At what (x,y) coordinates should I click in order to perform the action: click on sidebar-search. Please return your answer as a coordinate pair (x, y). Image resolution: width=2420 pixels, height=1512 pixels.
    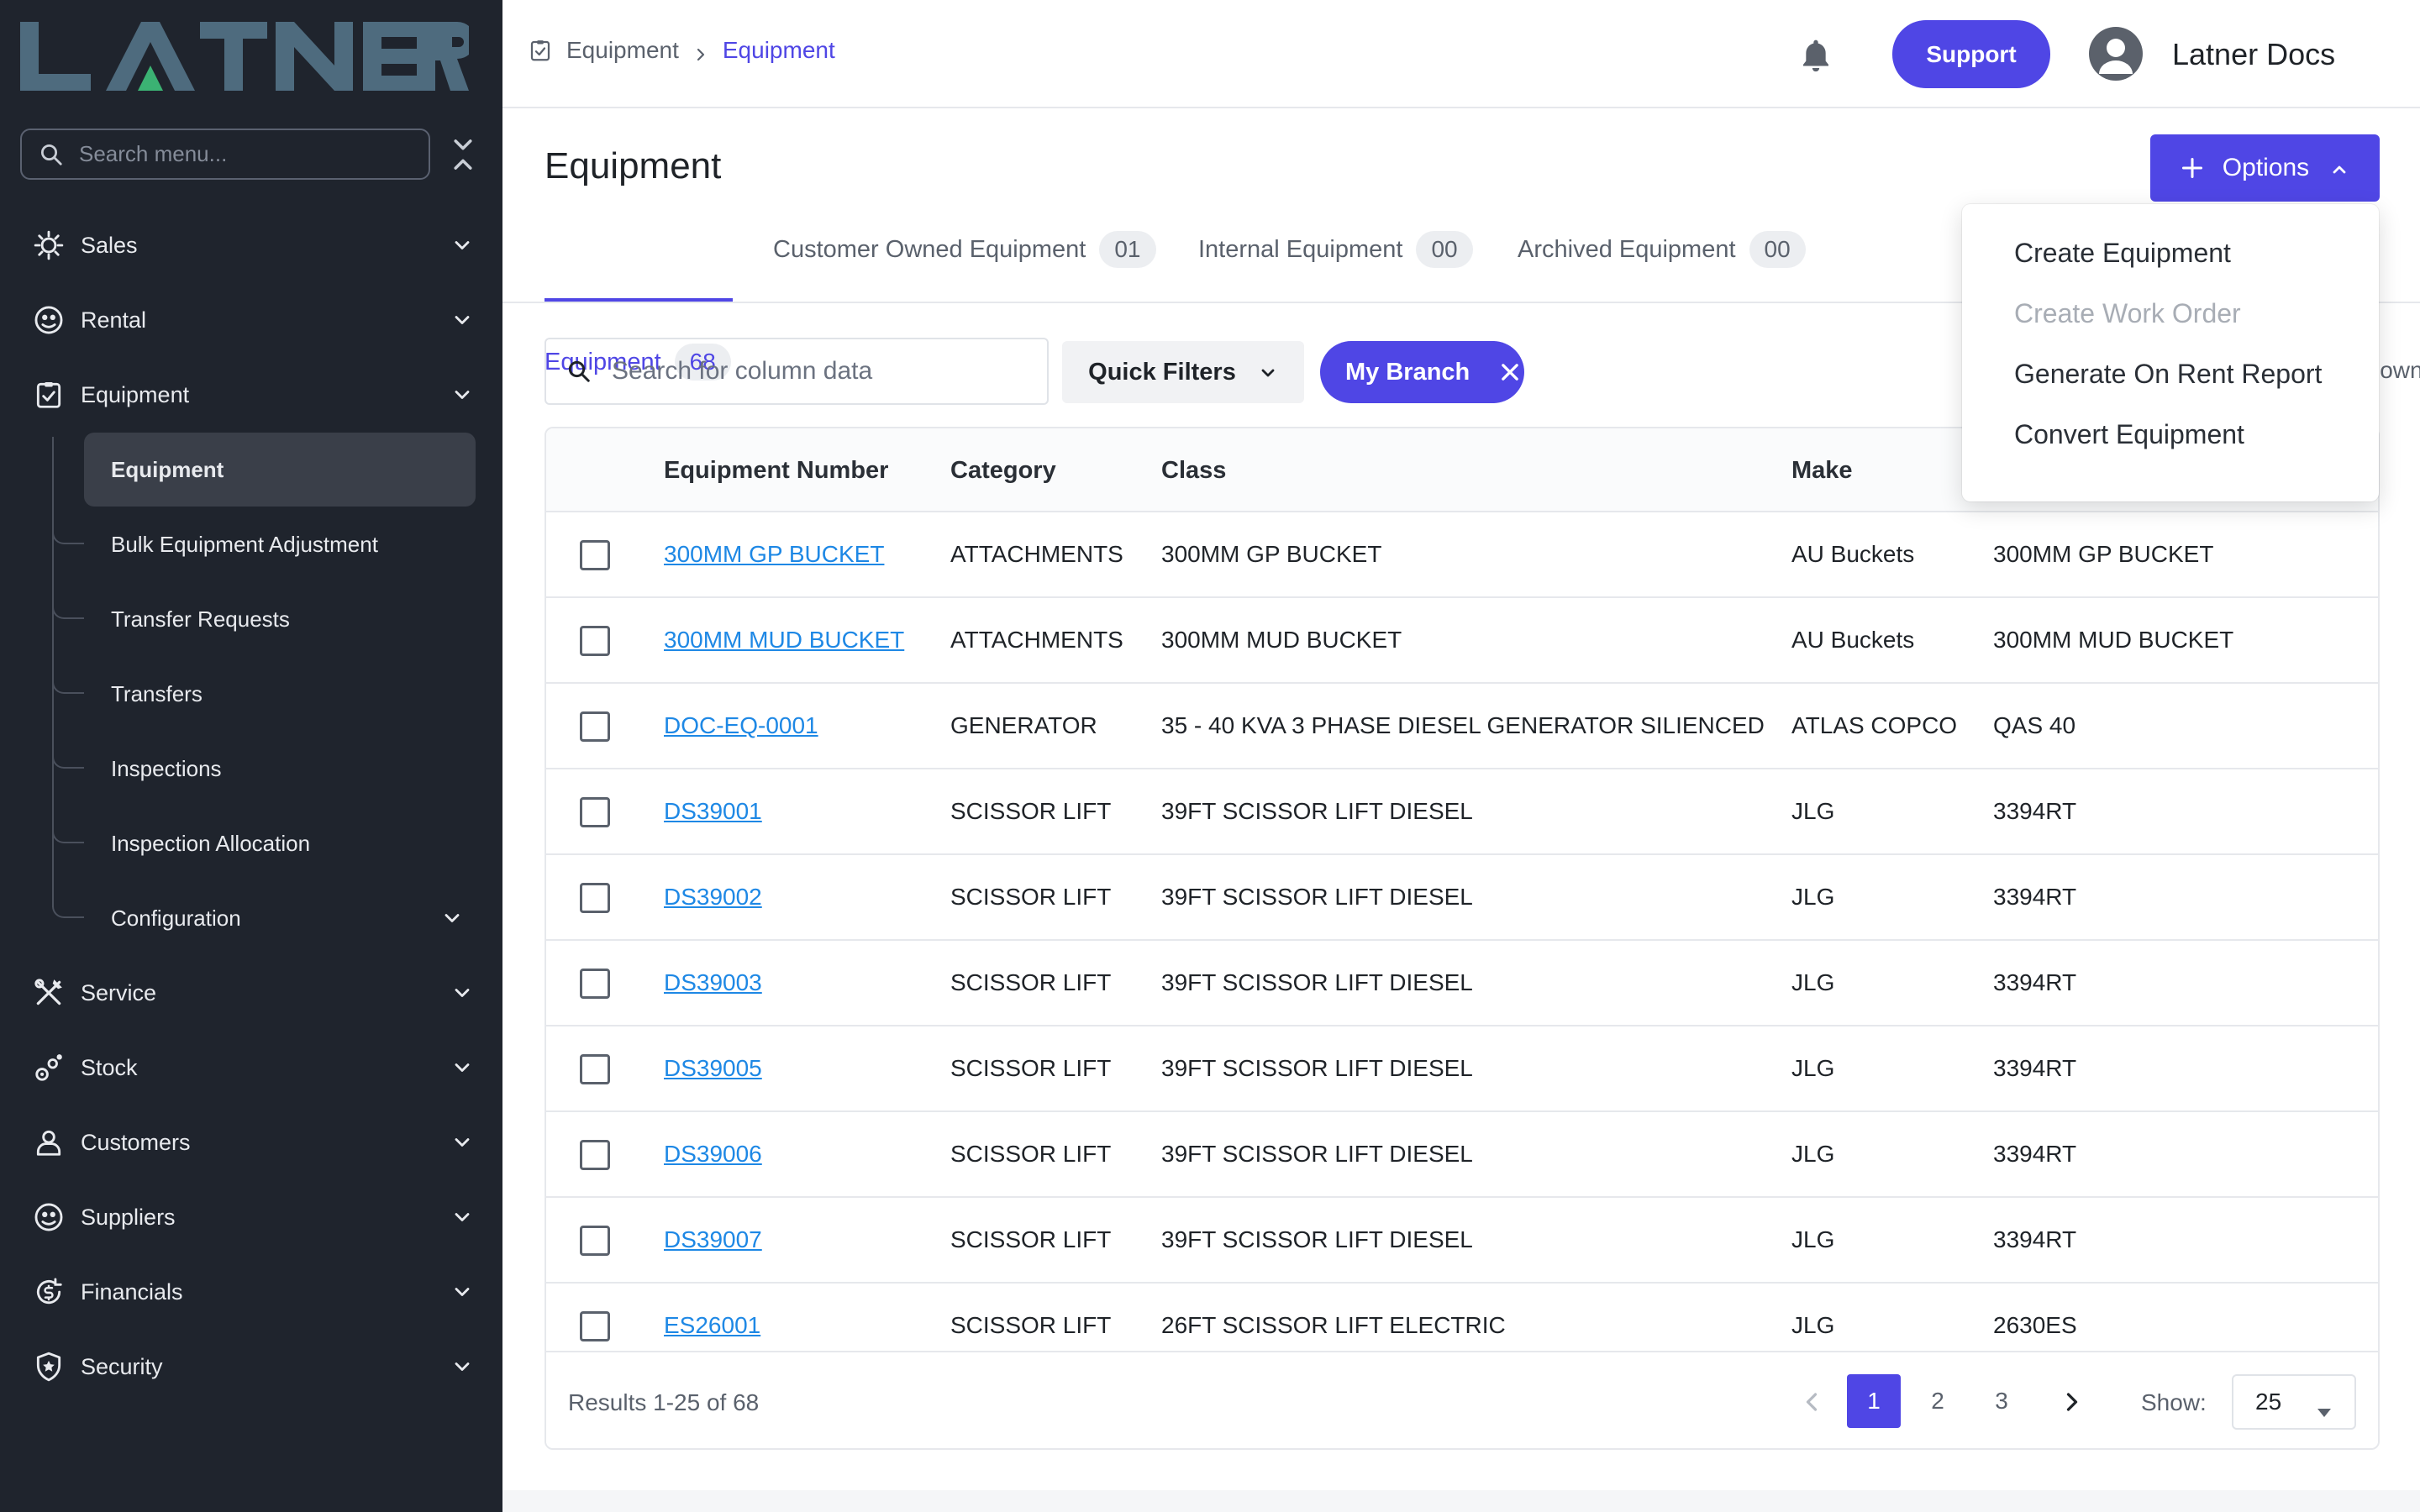
    Looking at the image, I should click on (225, 154).